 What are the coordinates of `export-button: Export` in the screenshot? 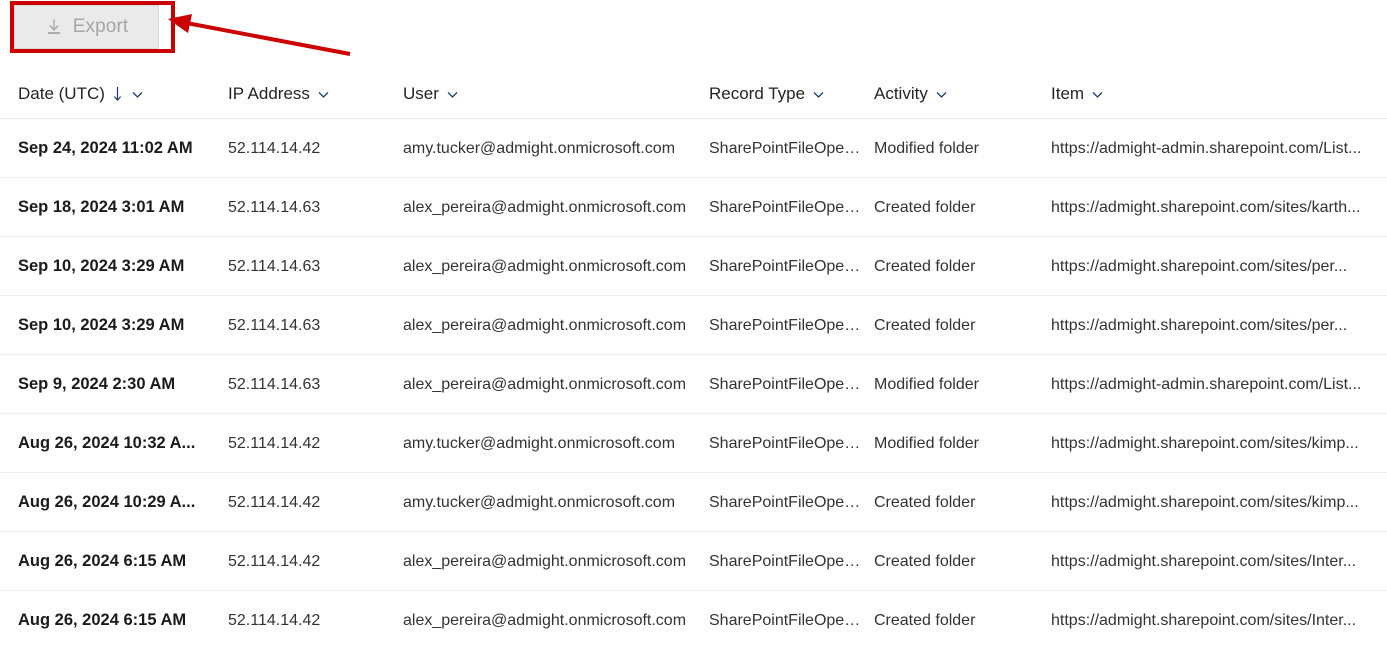 It's located at (86, 27).